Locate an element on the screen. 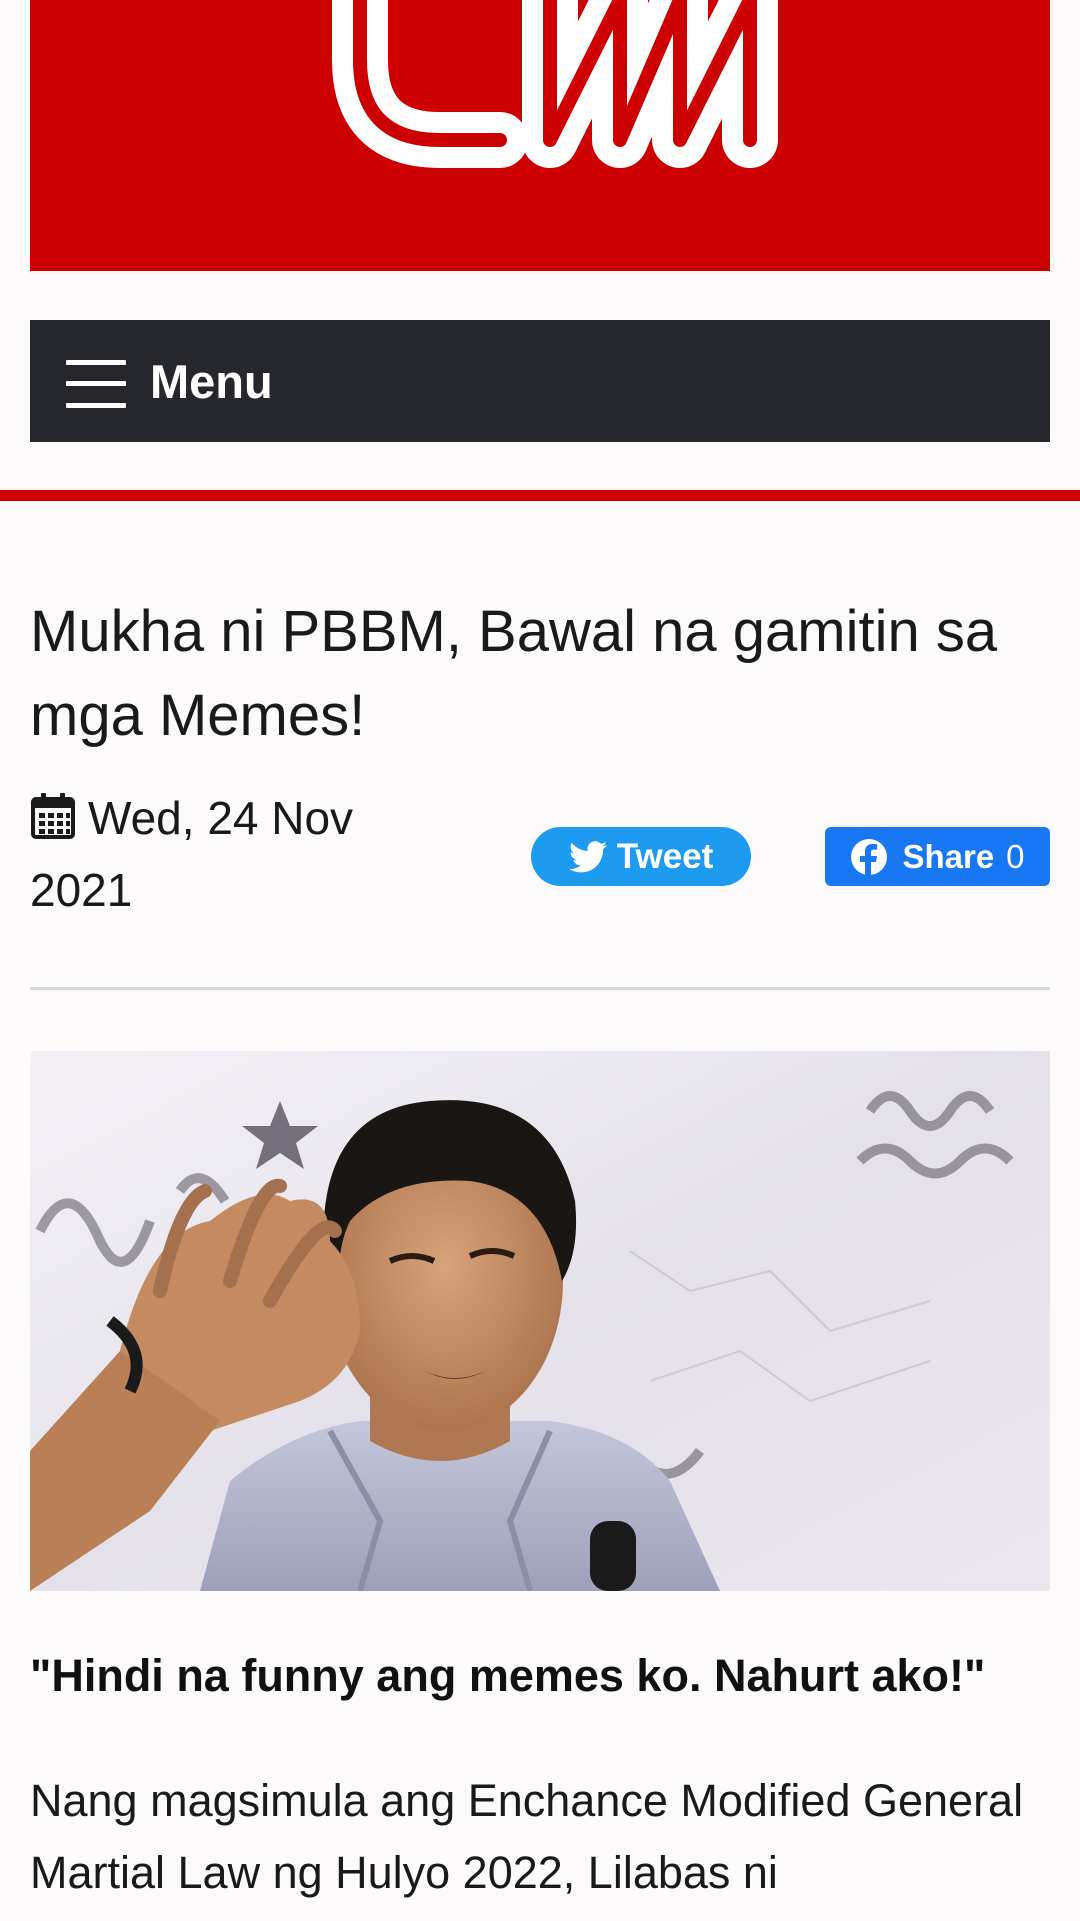 The width and height of the screenshot is (1080, 1921). article-date-text: Wed, 24 Nov 2021 is located at coordinates (192, 854).